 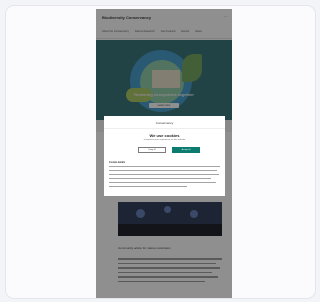 What do you see at coordinates (117, 162) in the screenshot?
I see `details-heading: Cookie details` at bounding box center [117, 162].